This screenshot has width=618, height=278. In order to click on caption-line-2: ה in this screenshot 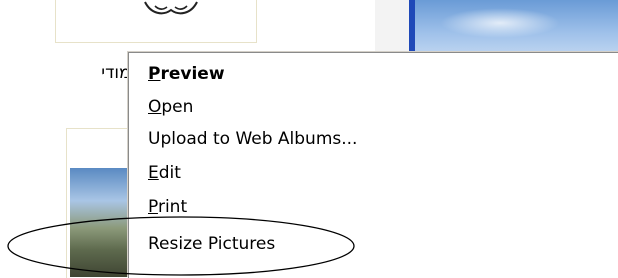, I will do `click(72, 94)`.